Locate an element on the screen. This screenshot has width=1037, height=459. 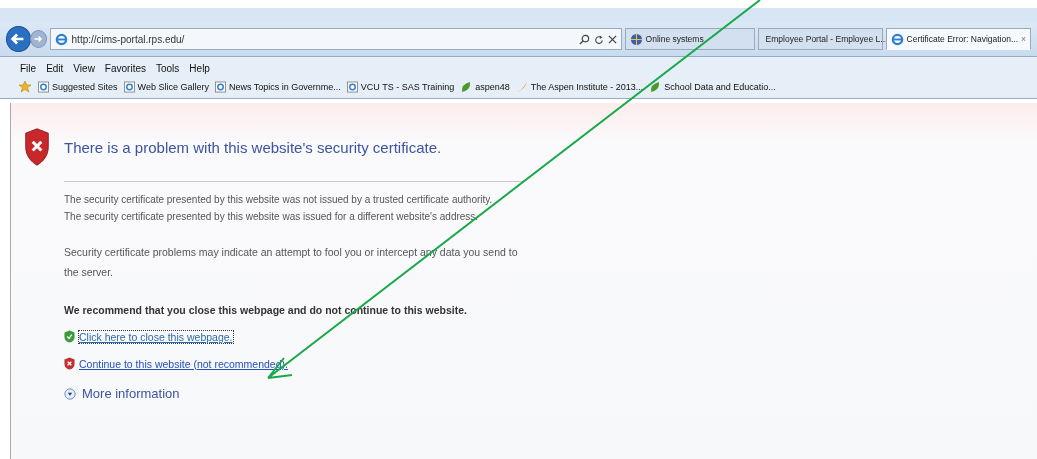
page-link: Click here to close this webpage. is located at coordinates (156, 336).